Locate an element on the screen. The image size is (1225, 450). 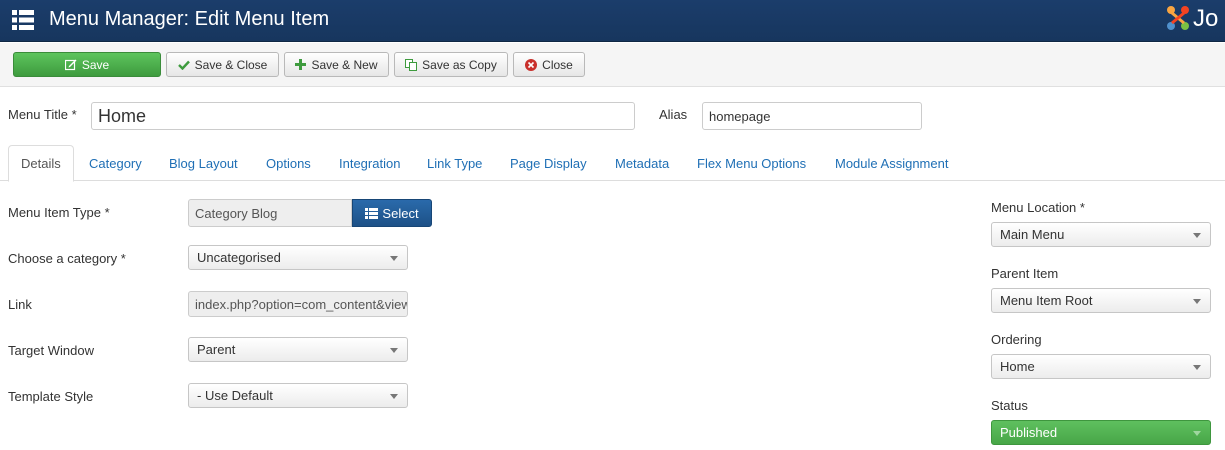
save-copy-button: Save as Copy is located at coordinates (451, 64).